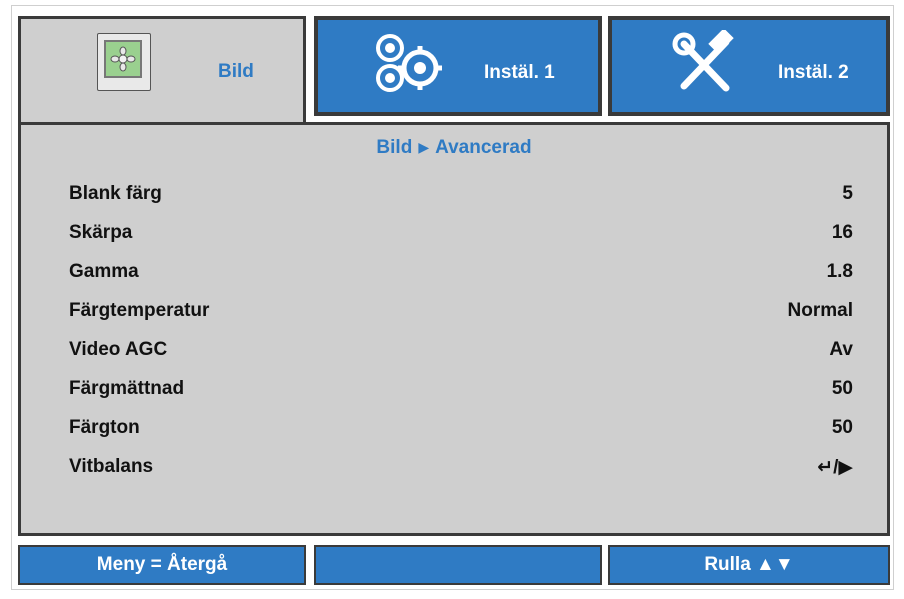 The height and width of the screenshot is (599, 904). What do you see at coordinates (813, 72) in the screenshot?
I see `tab-instal-2-label: Instäl. 2` at bounding box center [813, 72].